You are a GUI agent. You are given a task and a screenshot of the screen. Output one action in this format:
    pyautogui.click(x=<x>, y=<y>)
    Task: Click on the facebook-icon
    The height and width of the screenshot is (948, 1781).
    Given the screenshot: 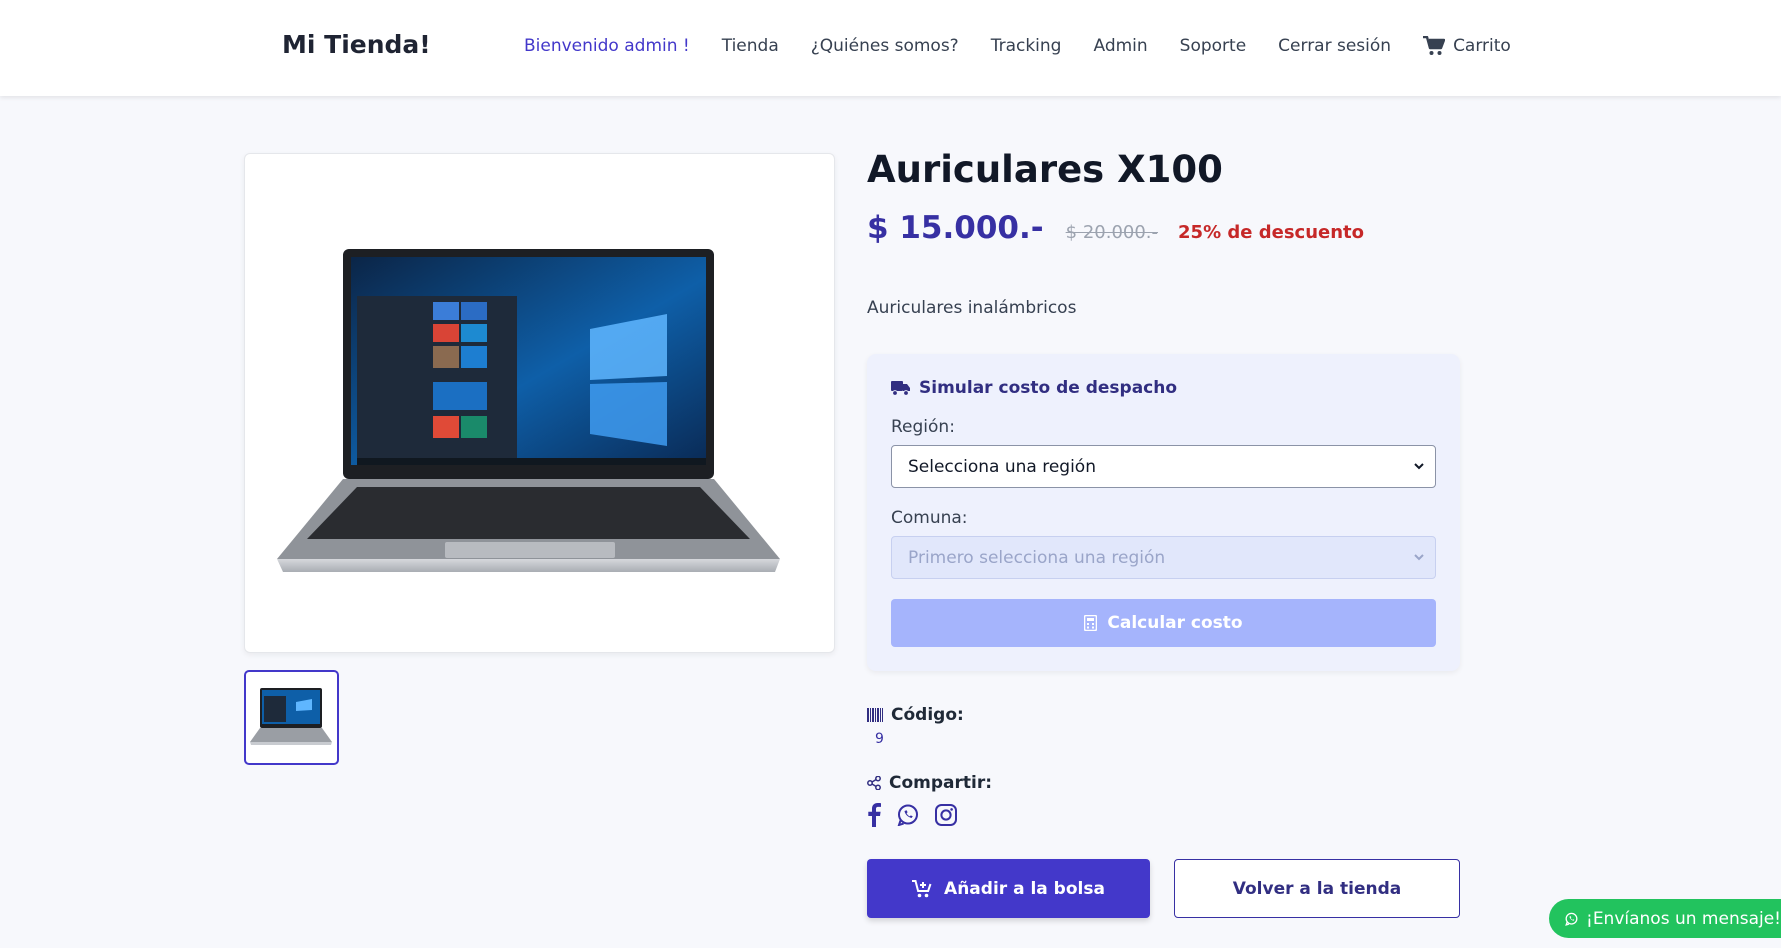 What is the action you would take?
    pyautogui.click(x=874, y=815)
    